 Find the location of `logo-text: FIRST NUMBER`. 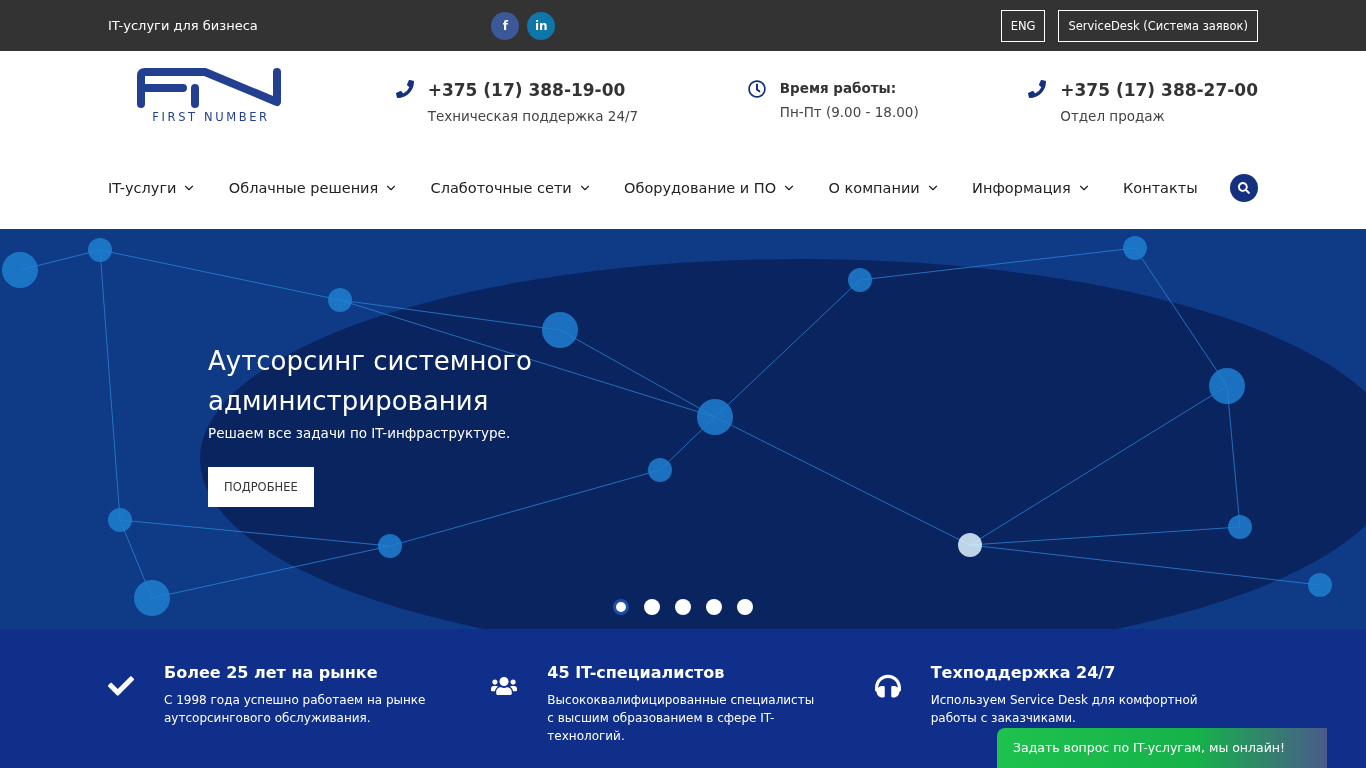

logo-text: FIRST NUMBER is located at coordinates (211, 117).